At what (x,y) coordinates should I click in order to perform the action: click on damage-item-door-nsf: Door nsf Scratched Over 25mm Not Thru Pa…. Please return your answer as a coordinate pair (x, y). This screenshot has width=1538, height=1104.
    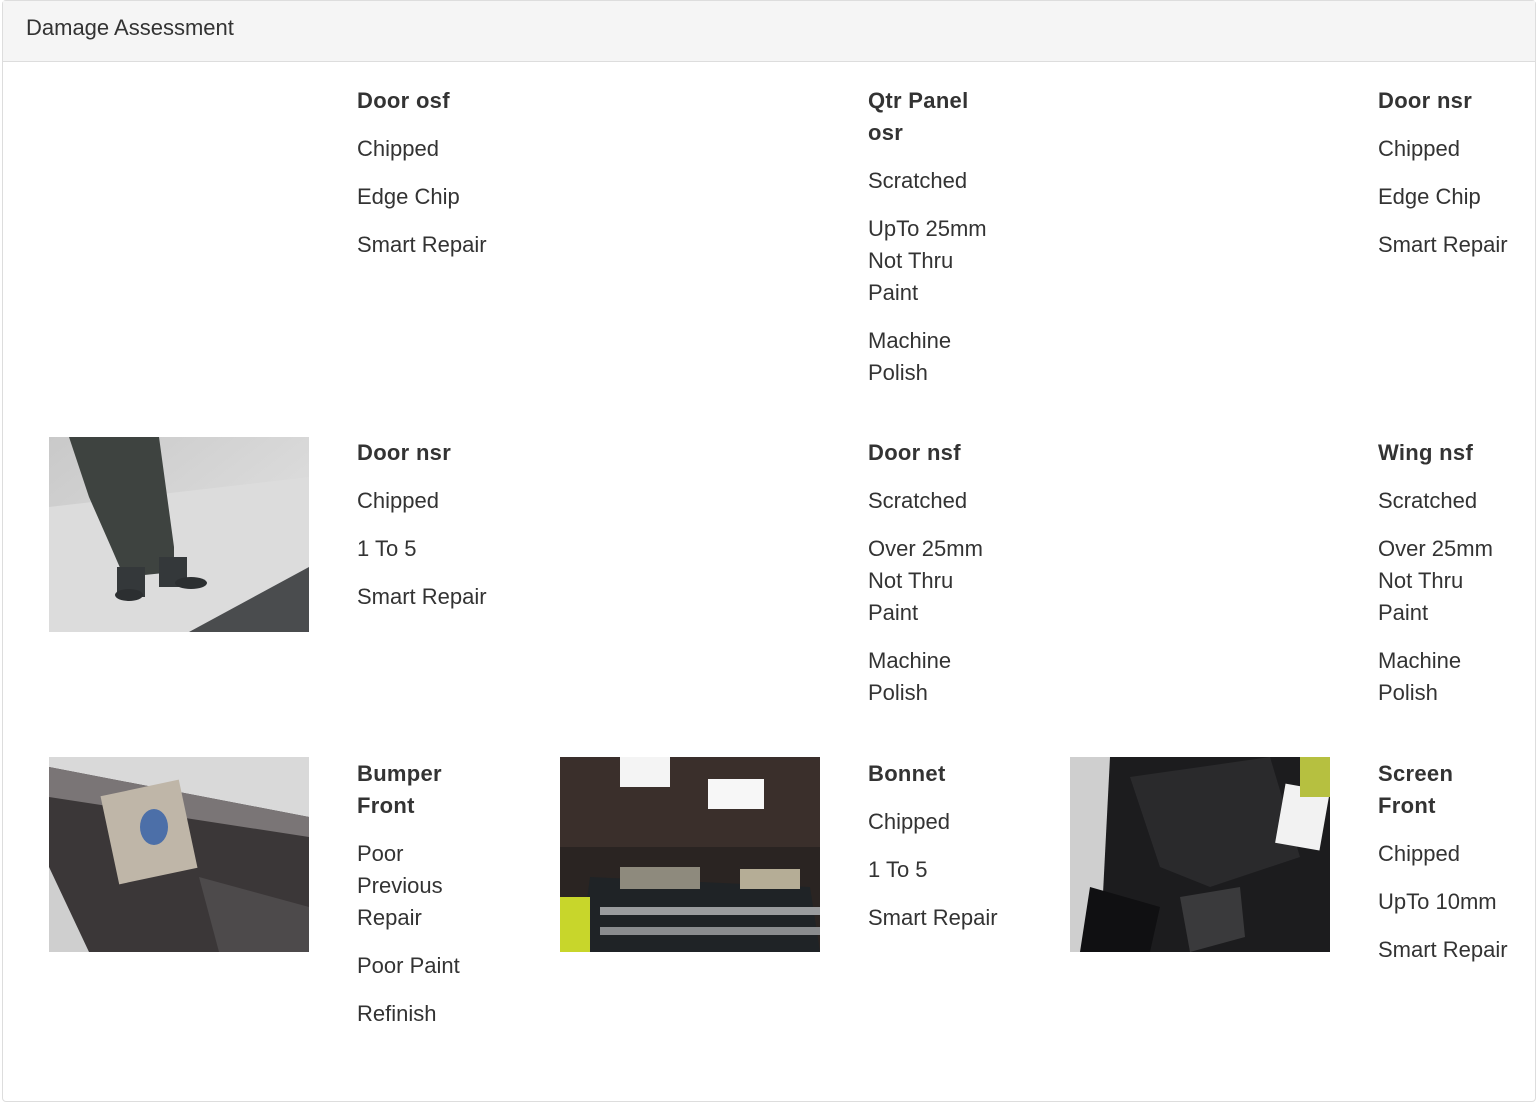
    Looking at the image, I should click on (933, 581).